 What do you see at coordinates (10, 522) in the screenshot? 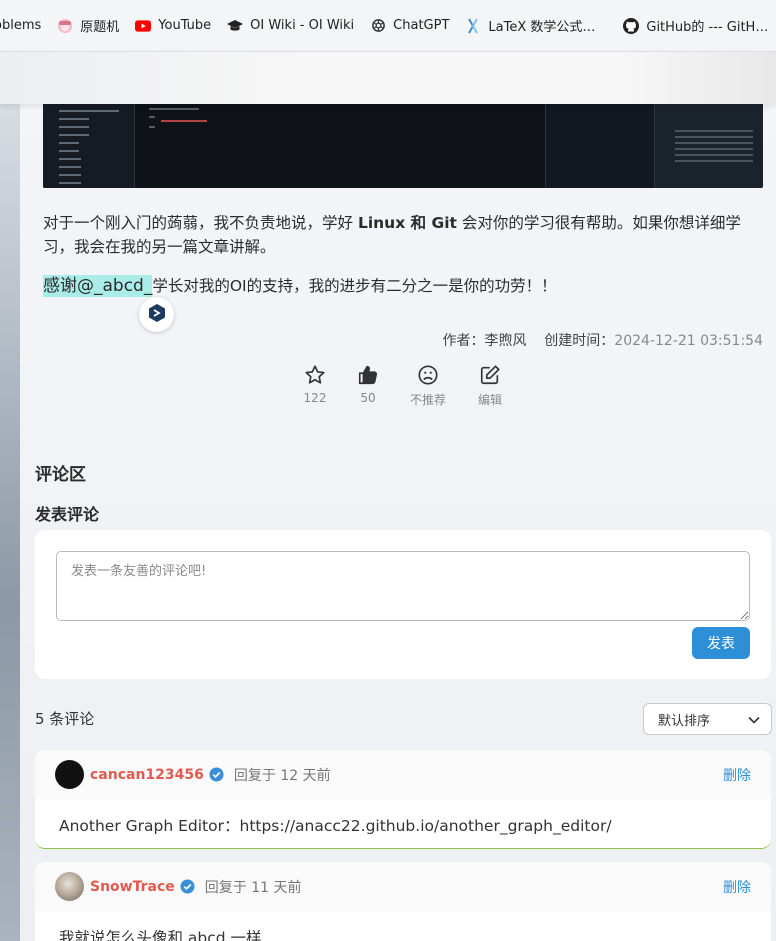
I see `background-strip` at bounding box center [10, 522].